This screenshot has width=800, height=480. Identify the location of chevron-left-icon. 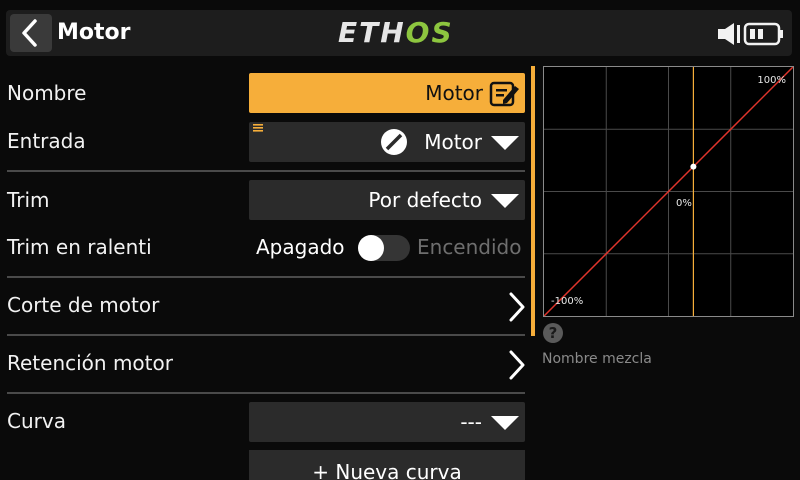
(29, 33).